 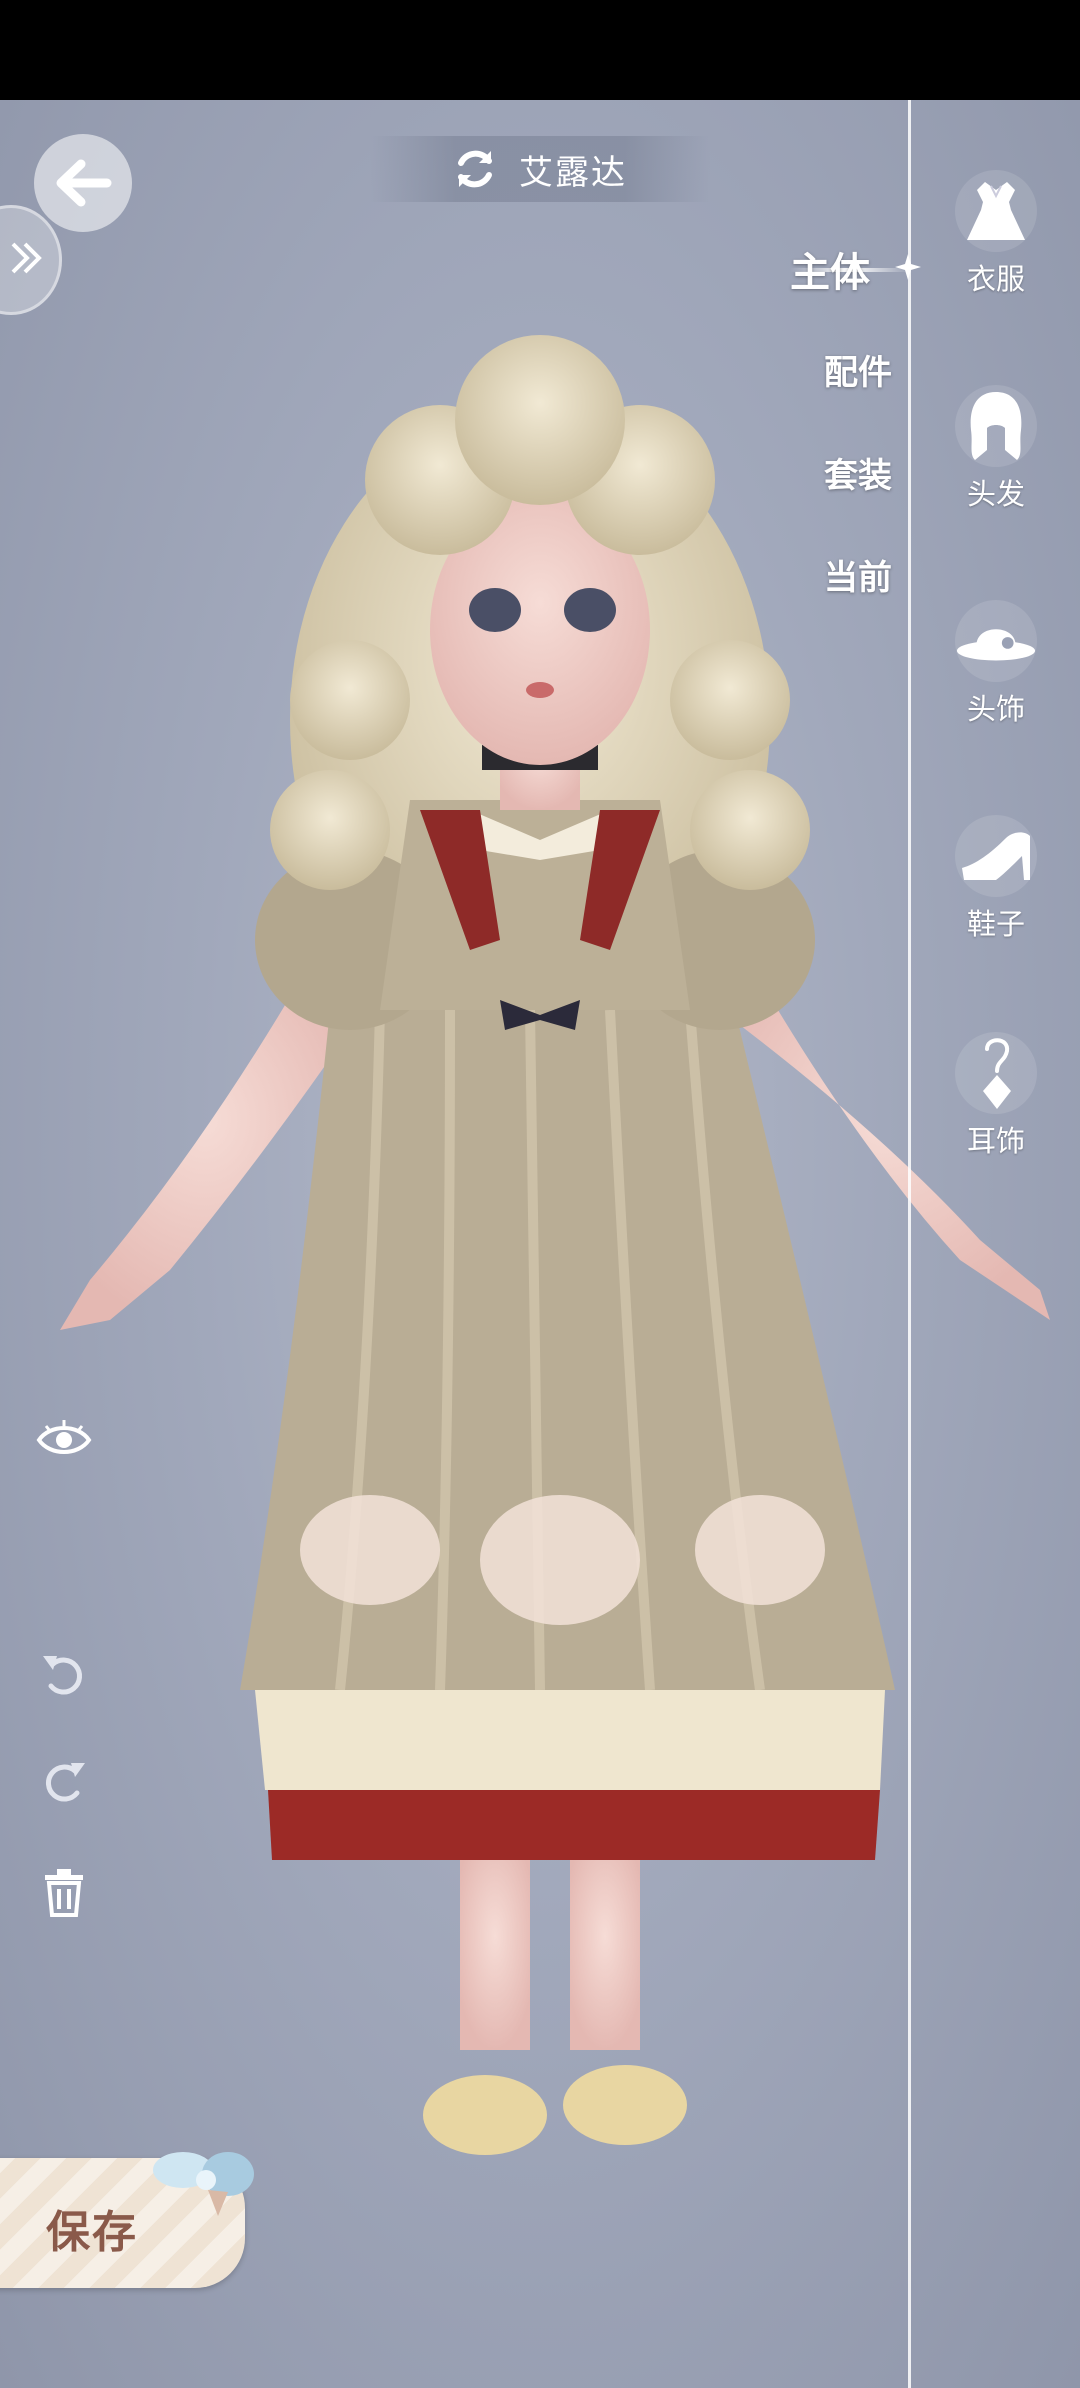 I want to click on sidebar-item-clothes: 衣服, so click(x=996, y=234).